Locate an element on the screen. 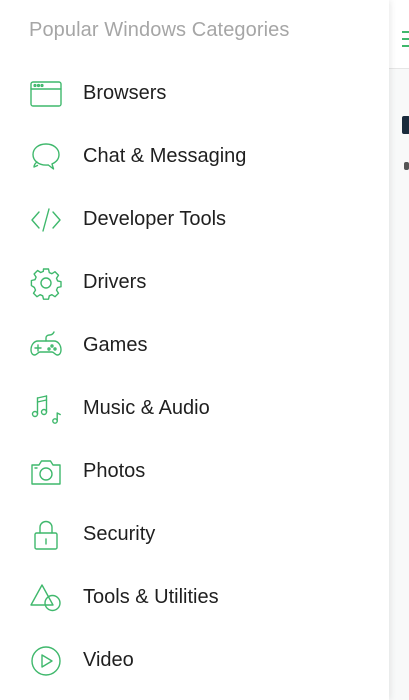 The image size is (409, 700). category-item-video: Video is located at coordinates (194, 660).